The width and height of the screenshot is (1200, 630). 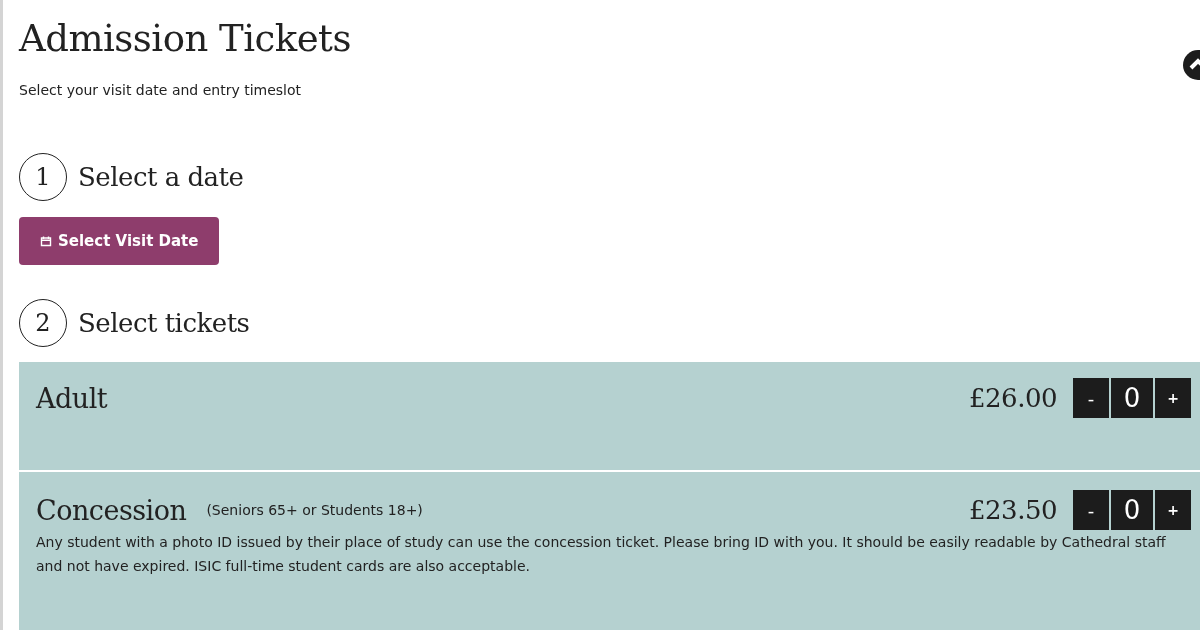 I want to click on ticket-price: £23.50, so click(x=1013, y=510).